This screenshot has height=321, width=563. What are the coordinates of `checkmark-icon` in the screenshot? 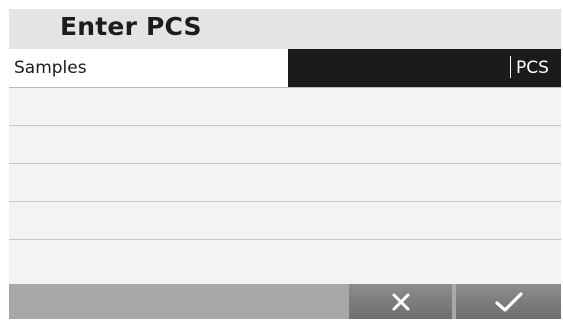 It's located at (508, 301).